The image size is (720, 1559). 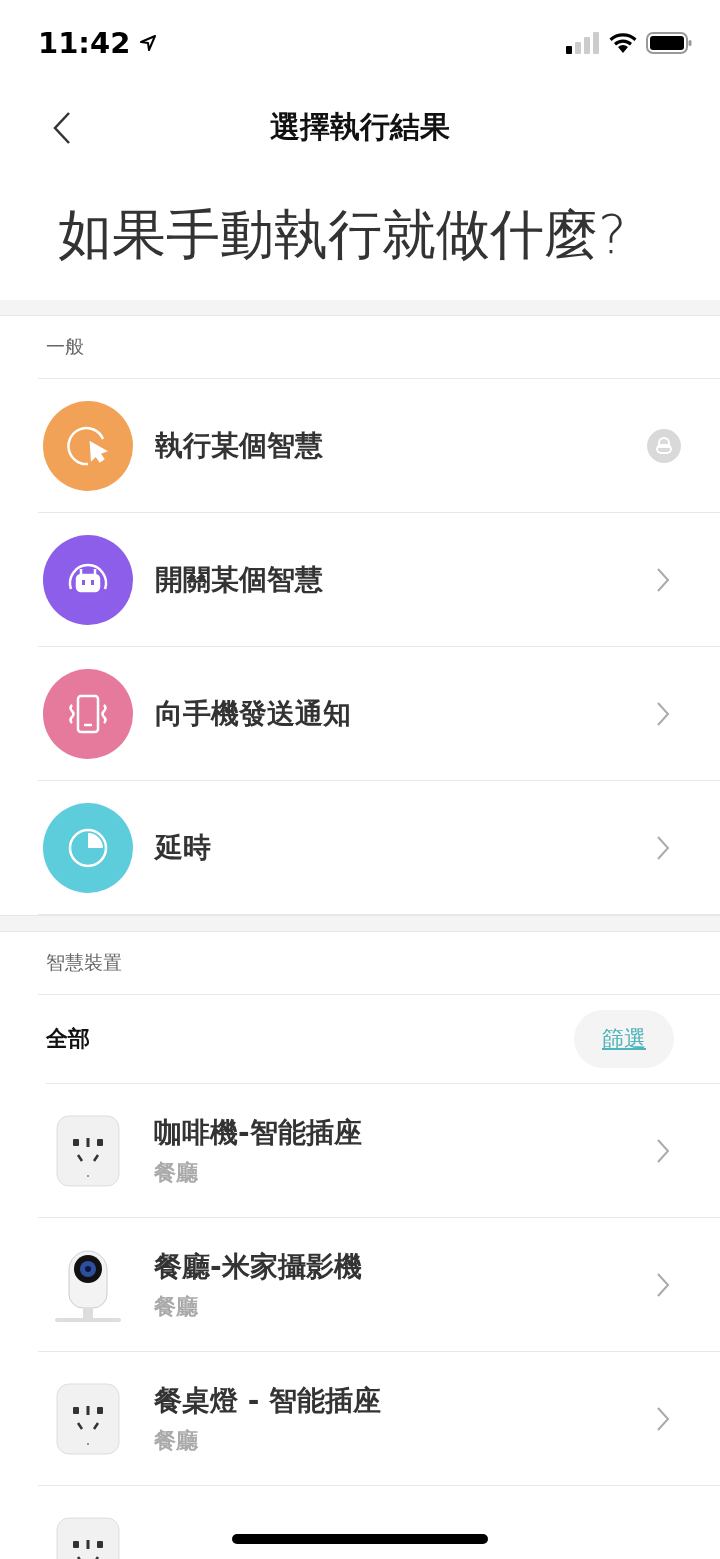 What do you see at coordinates (148, 42) in the screenshot?
I see `location-arrow-icon` at bounding box center [148, 42].